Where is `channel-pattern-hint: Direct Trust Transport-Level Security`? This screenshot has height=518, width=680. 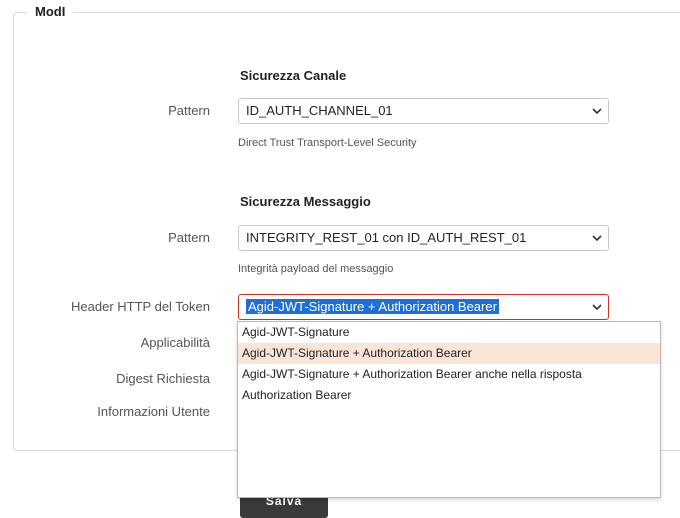
channel-pattern-hint: Direct Trust Transport-Level Security is located at coordinates (327, 143).